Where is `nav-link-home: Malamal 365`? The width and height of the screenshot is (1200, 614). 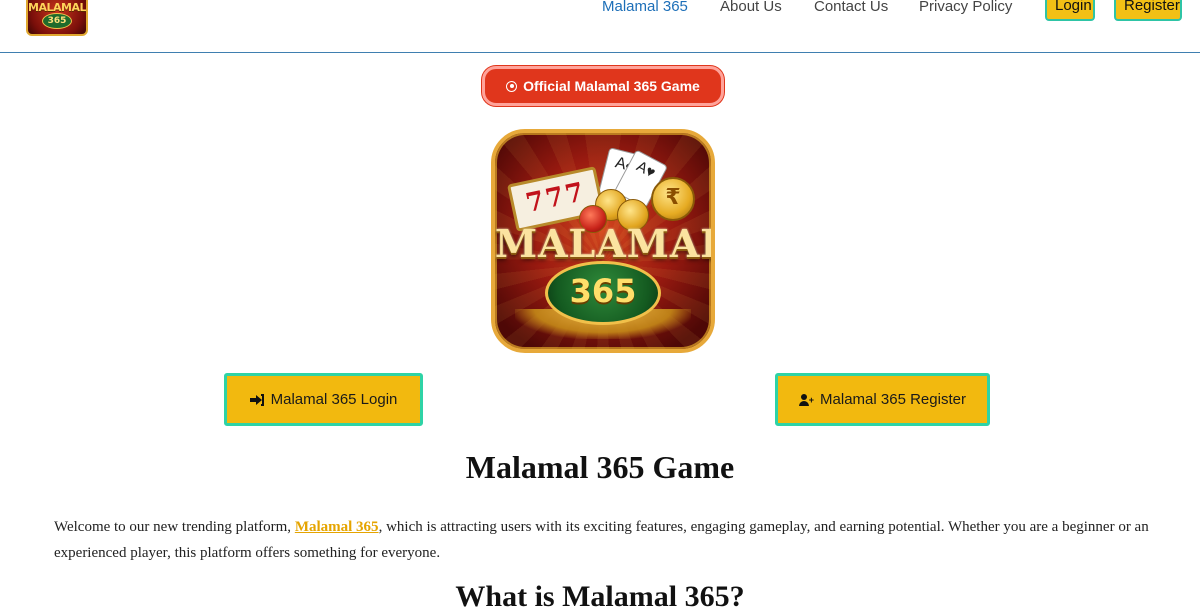
nav-link-home: Malamal 365 is located at coordinates (645, 8).